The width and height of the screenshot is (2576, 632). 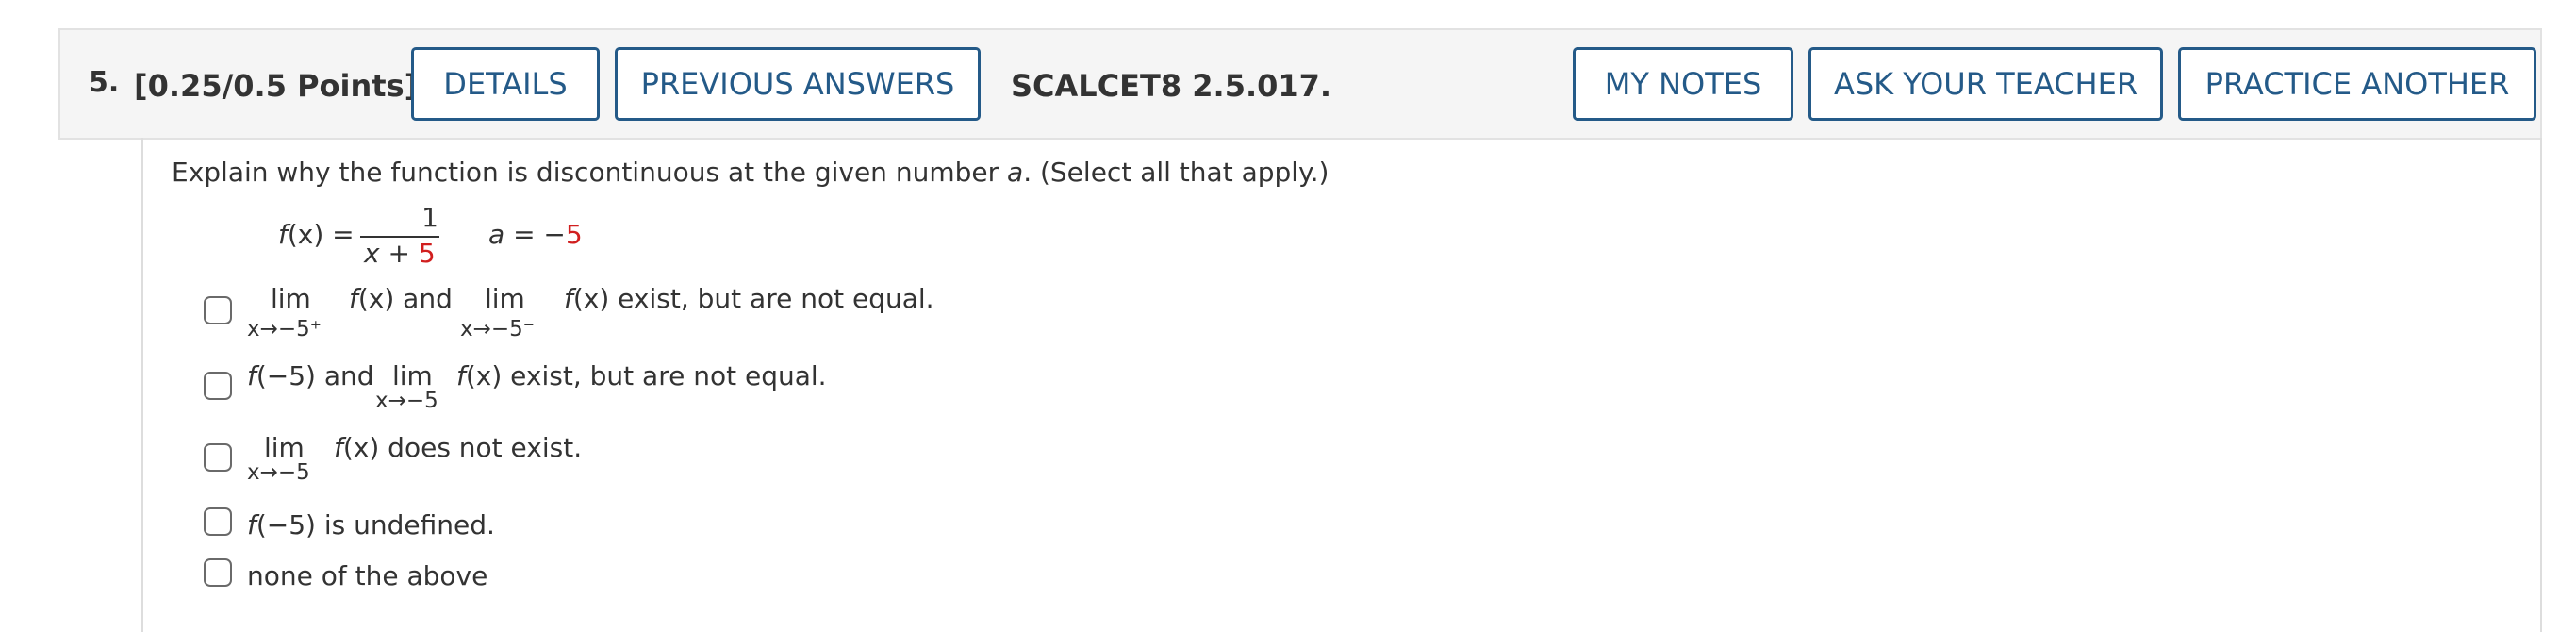 I want to click on option-1-lim-2: lim, so click(x=505, y=298).